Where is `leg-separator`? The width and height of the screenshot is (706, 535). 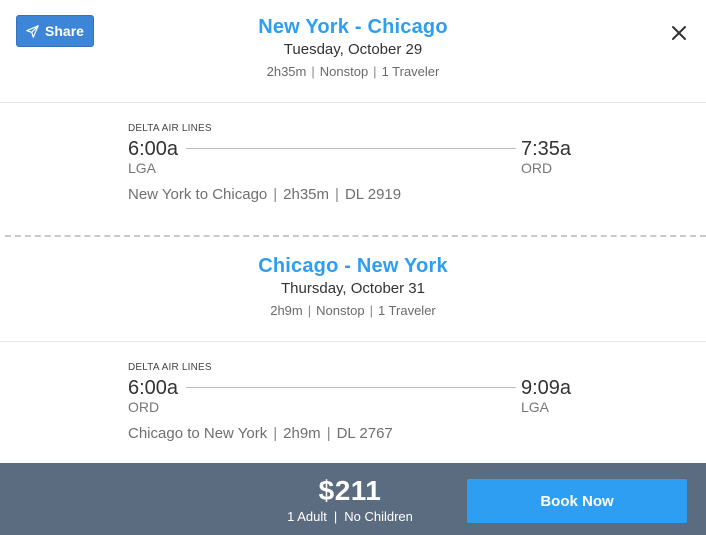
leg-separator is located at coordinates (355, 236).